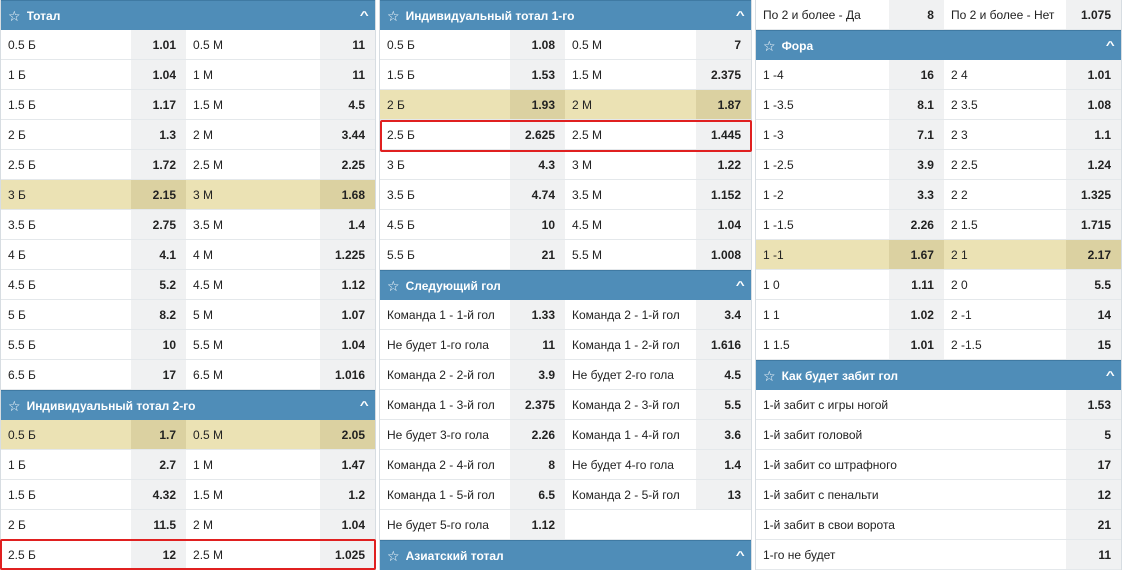 This screenshot has width=1122, height=570. Describe the element at coordinates (537, 134) in the screenshot. I see `odds-button: 2.625` at that location.